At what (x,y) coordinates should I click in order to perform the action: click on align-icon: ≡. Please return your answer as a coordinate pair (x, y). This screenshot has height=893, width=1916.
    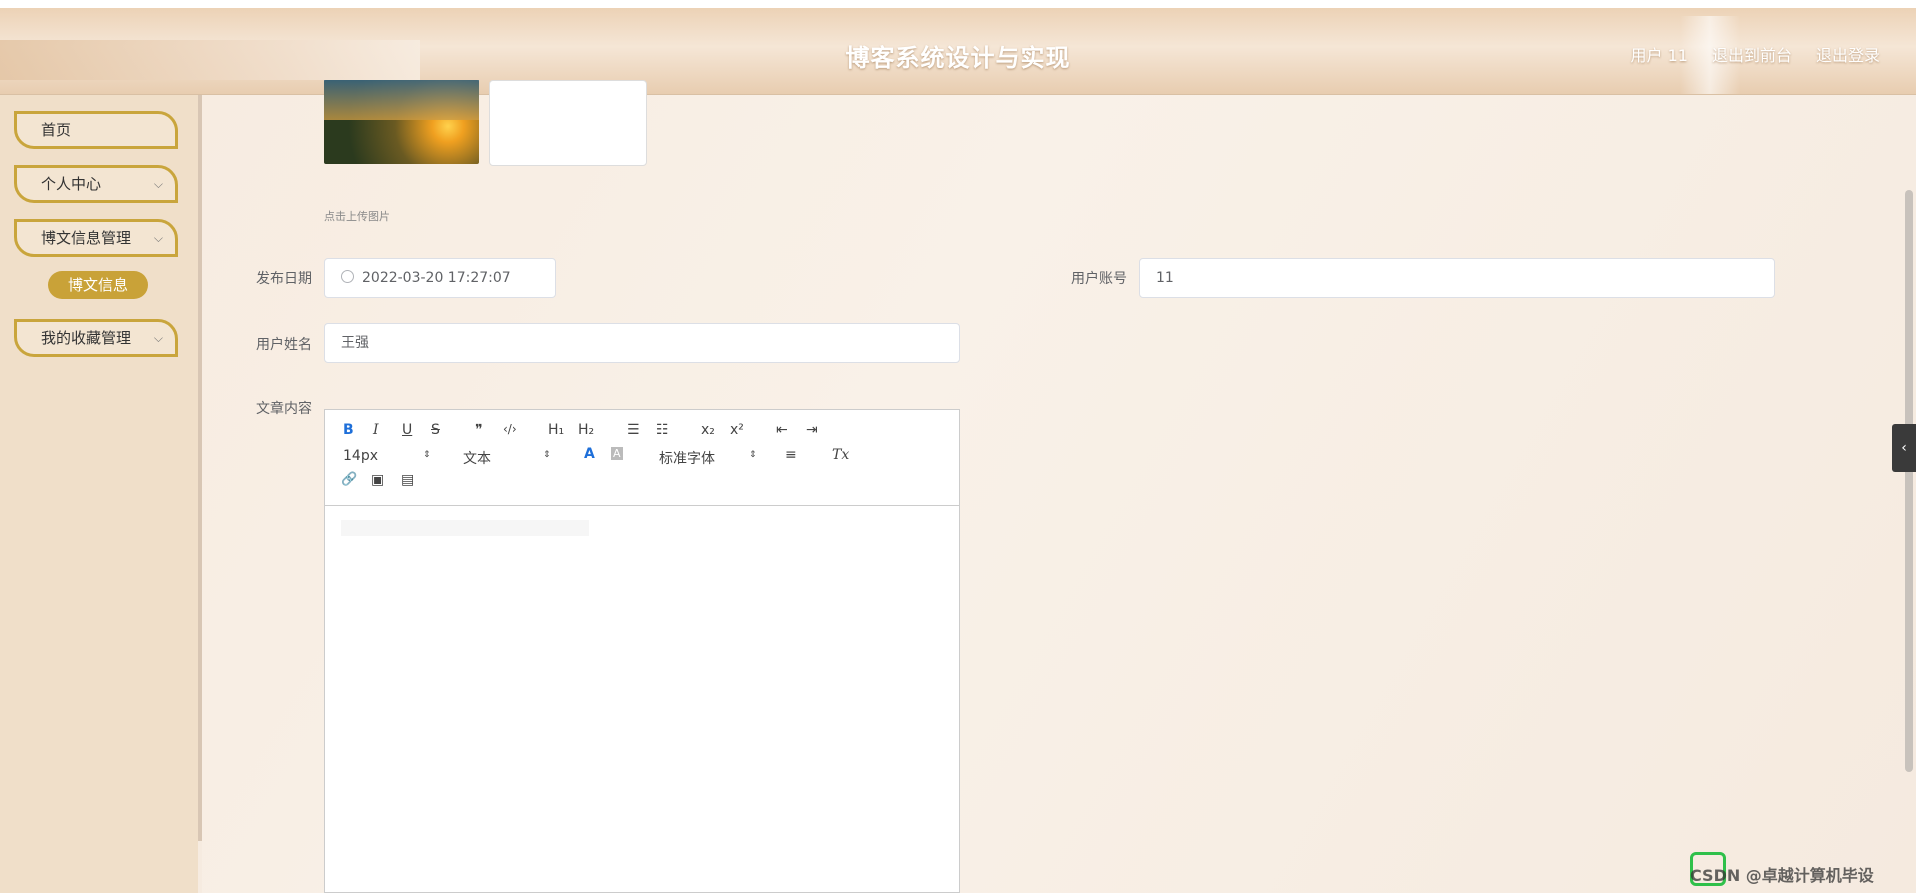
    Looking at the image, I should click on (791, 455).